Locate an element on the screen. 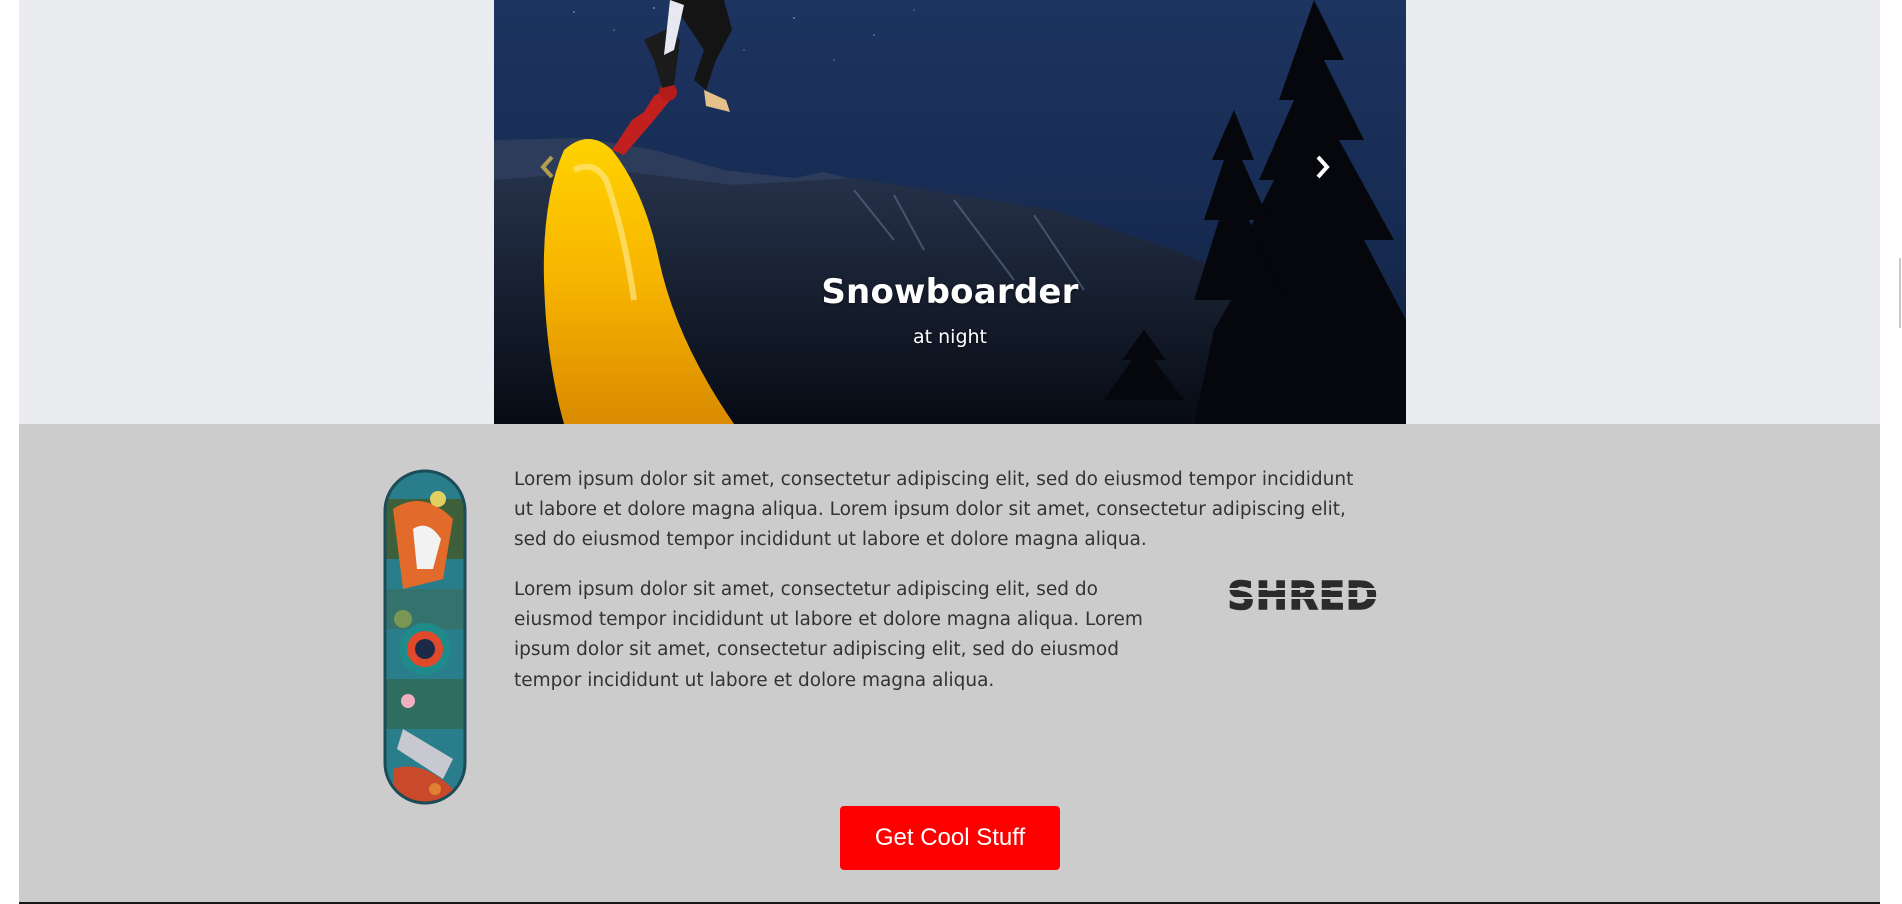  scrollbar is located at coordinates (1900, 293).